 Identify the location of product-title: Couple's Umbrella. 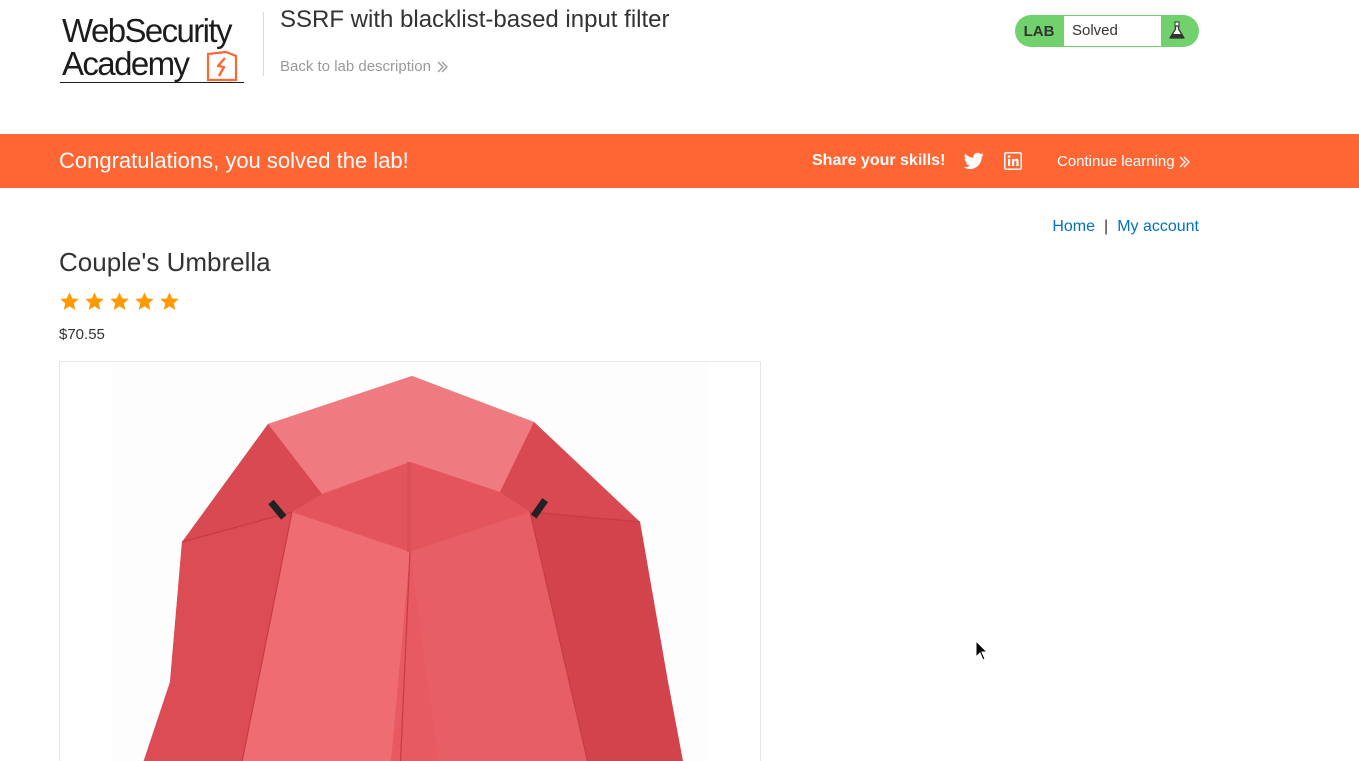
(165, 262).